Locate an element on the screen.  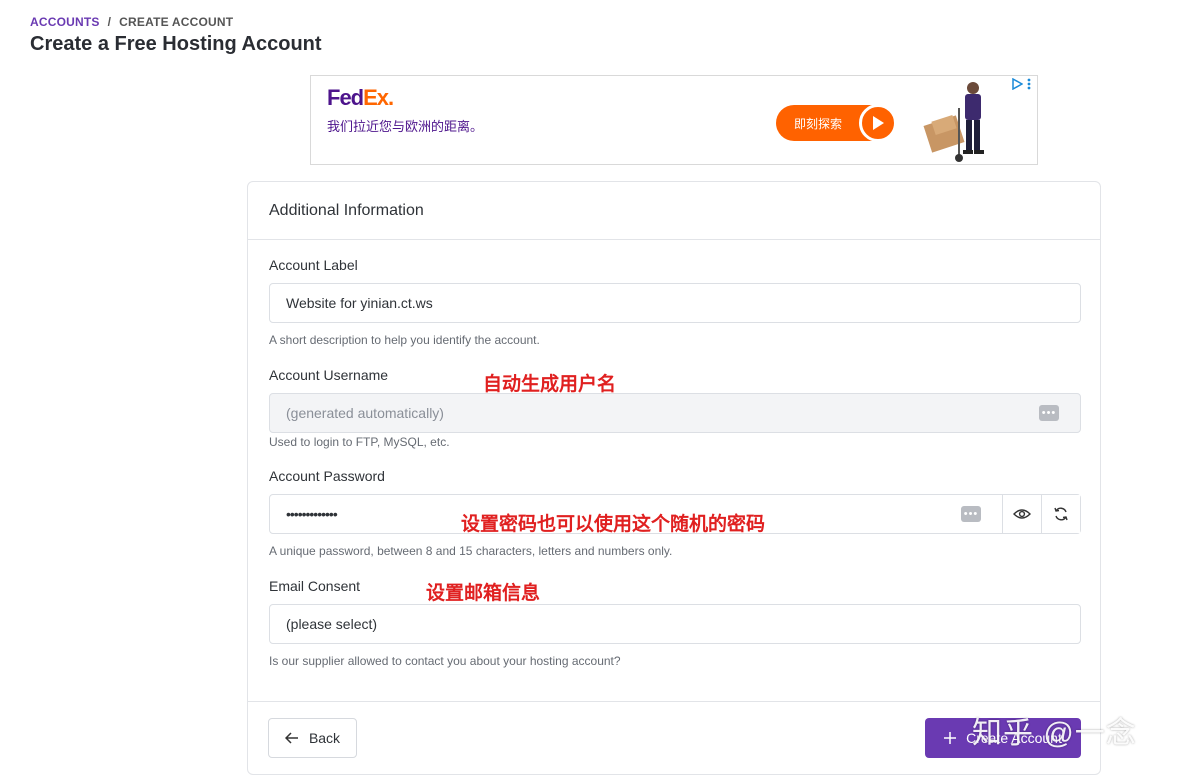
annotation-username: 自动生成用户名 is located at coordinates (550, 384).